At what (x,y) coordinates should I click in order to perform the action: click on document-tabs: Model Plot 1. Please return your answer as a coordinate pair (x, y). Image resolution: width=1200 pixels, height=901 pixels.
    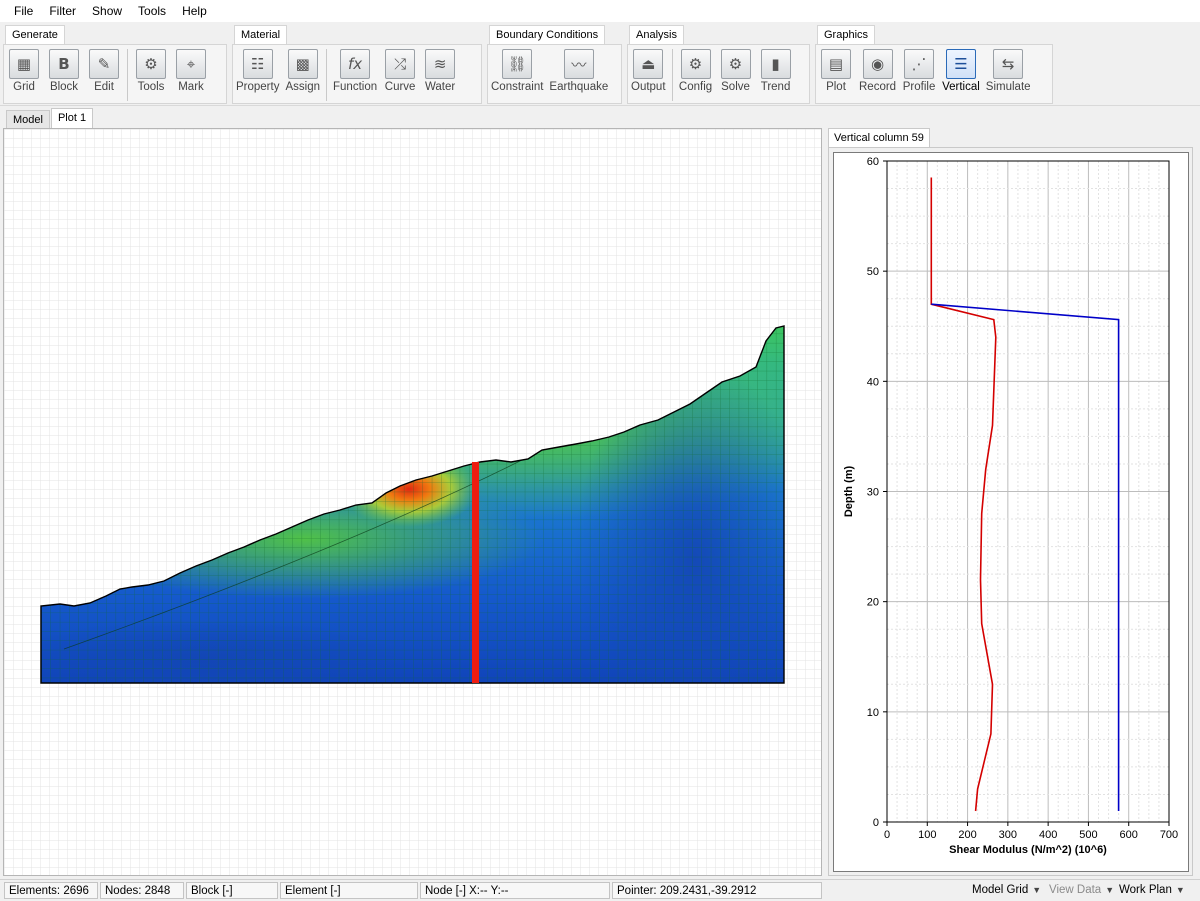
    Looking at the image, I should click on (50, 118).